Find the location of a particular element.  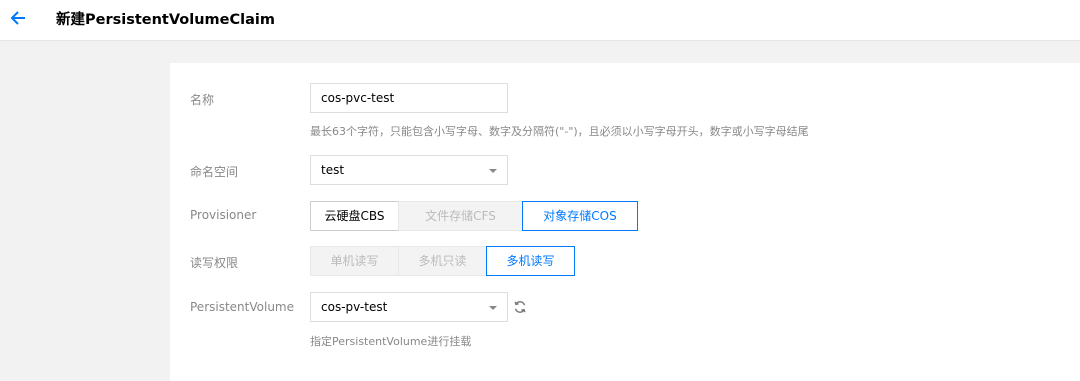

namespace-select: test is located at coordinates (409, 170).